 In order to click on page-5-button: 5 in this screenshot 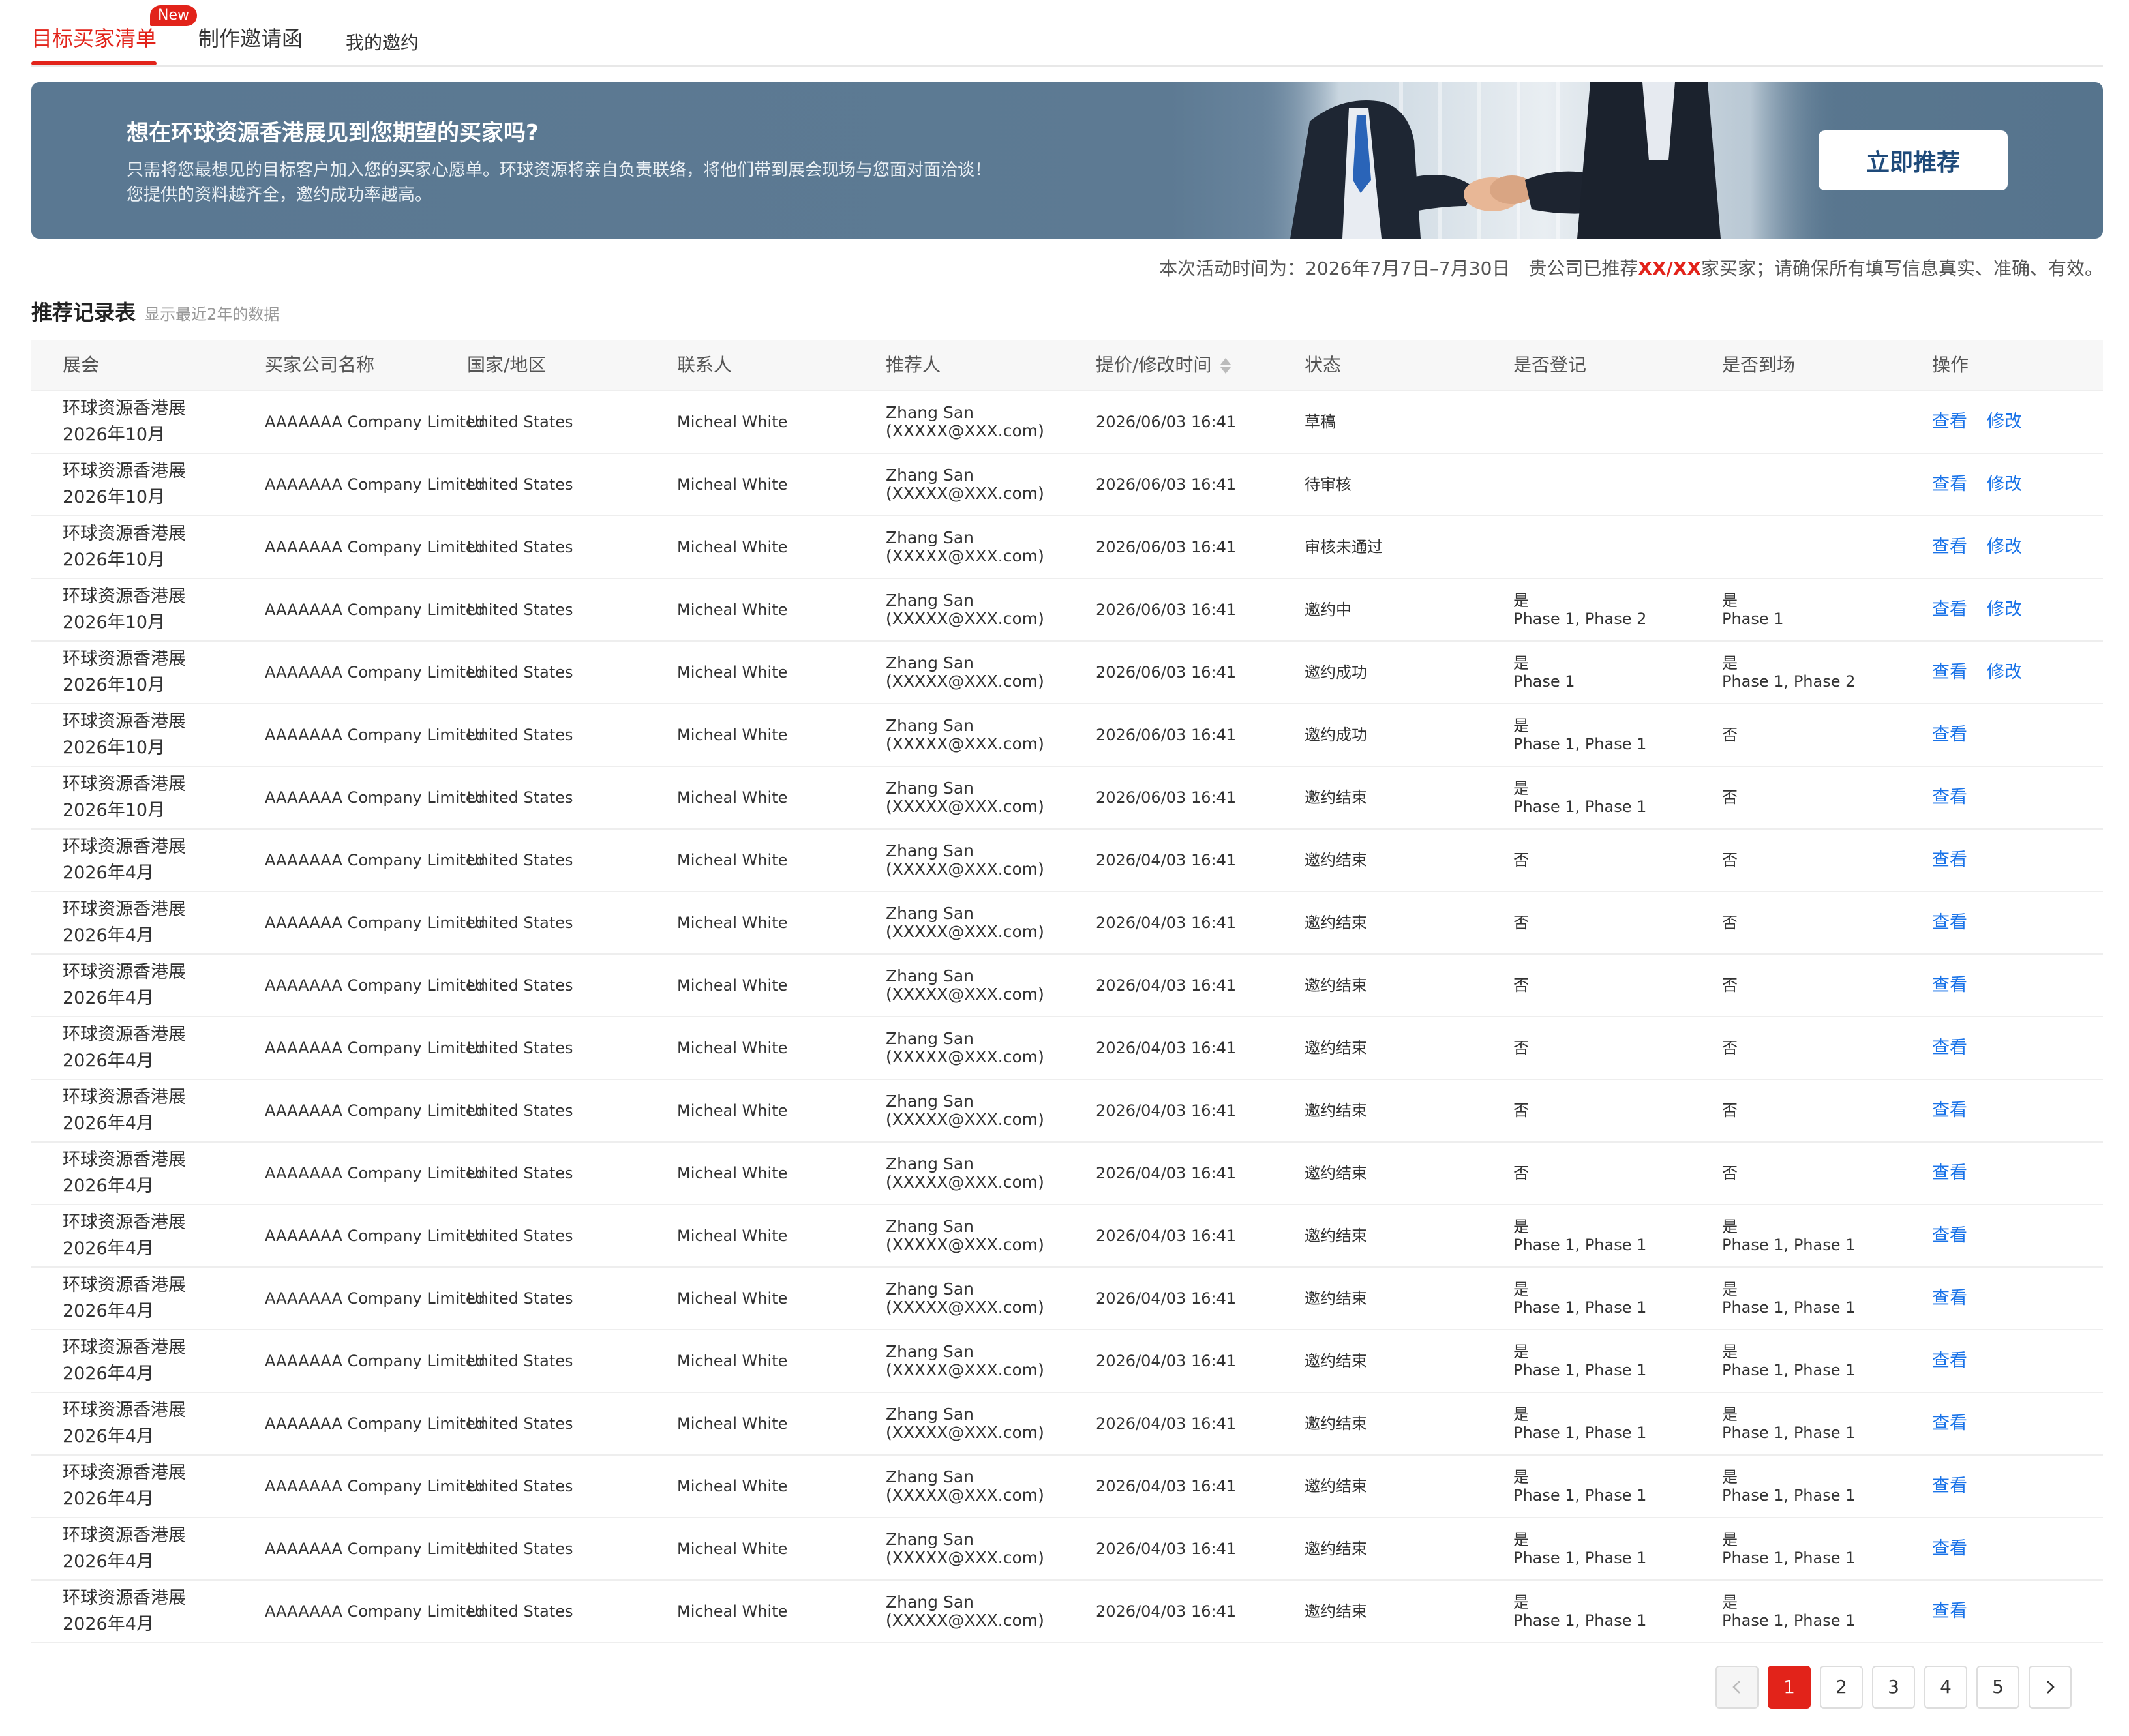, I will do `click(1997, 1687)`.